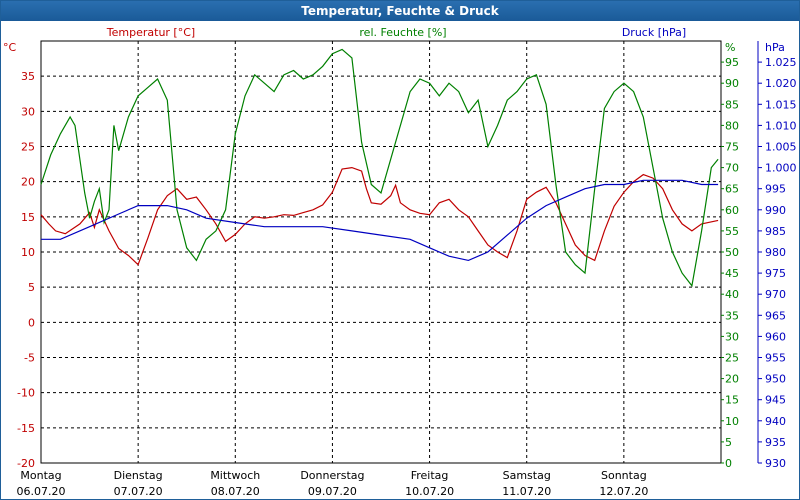  What do you see at coordinates (527, 475) in the screenshot?
I see `x-day-label: Samstag` at bounding box center [527, 475].